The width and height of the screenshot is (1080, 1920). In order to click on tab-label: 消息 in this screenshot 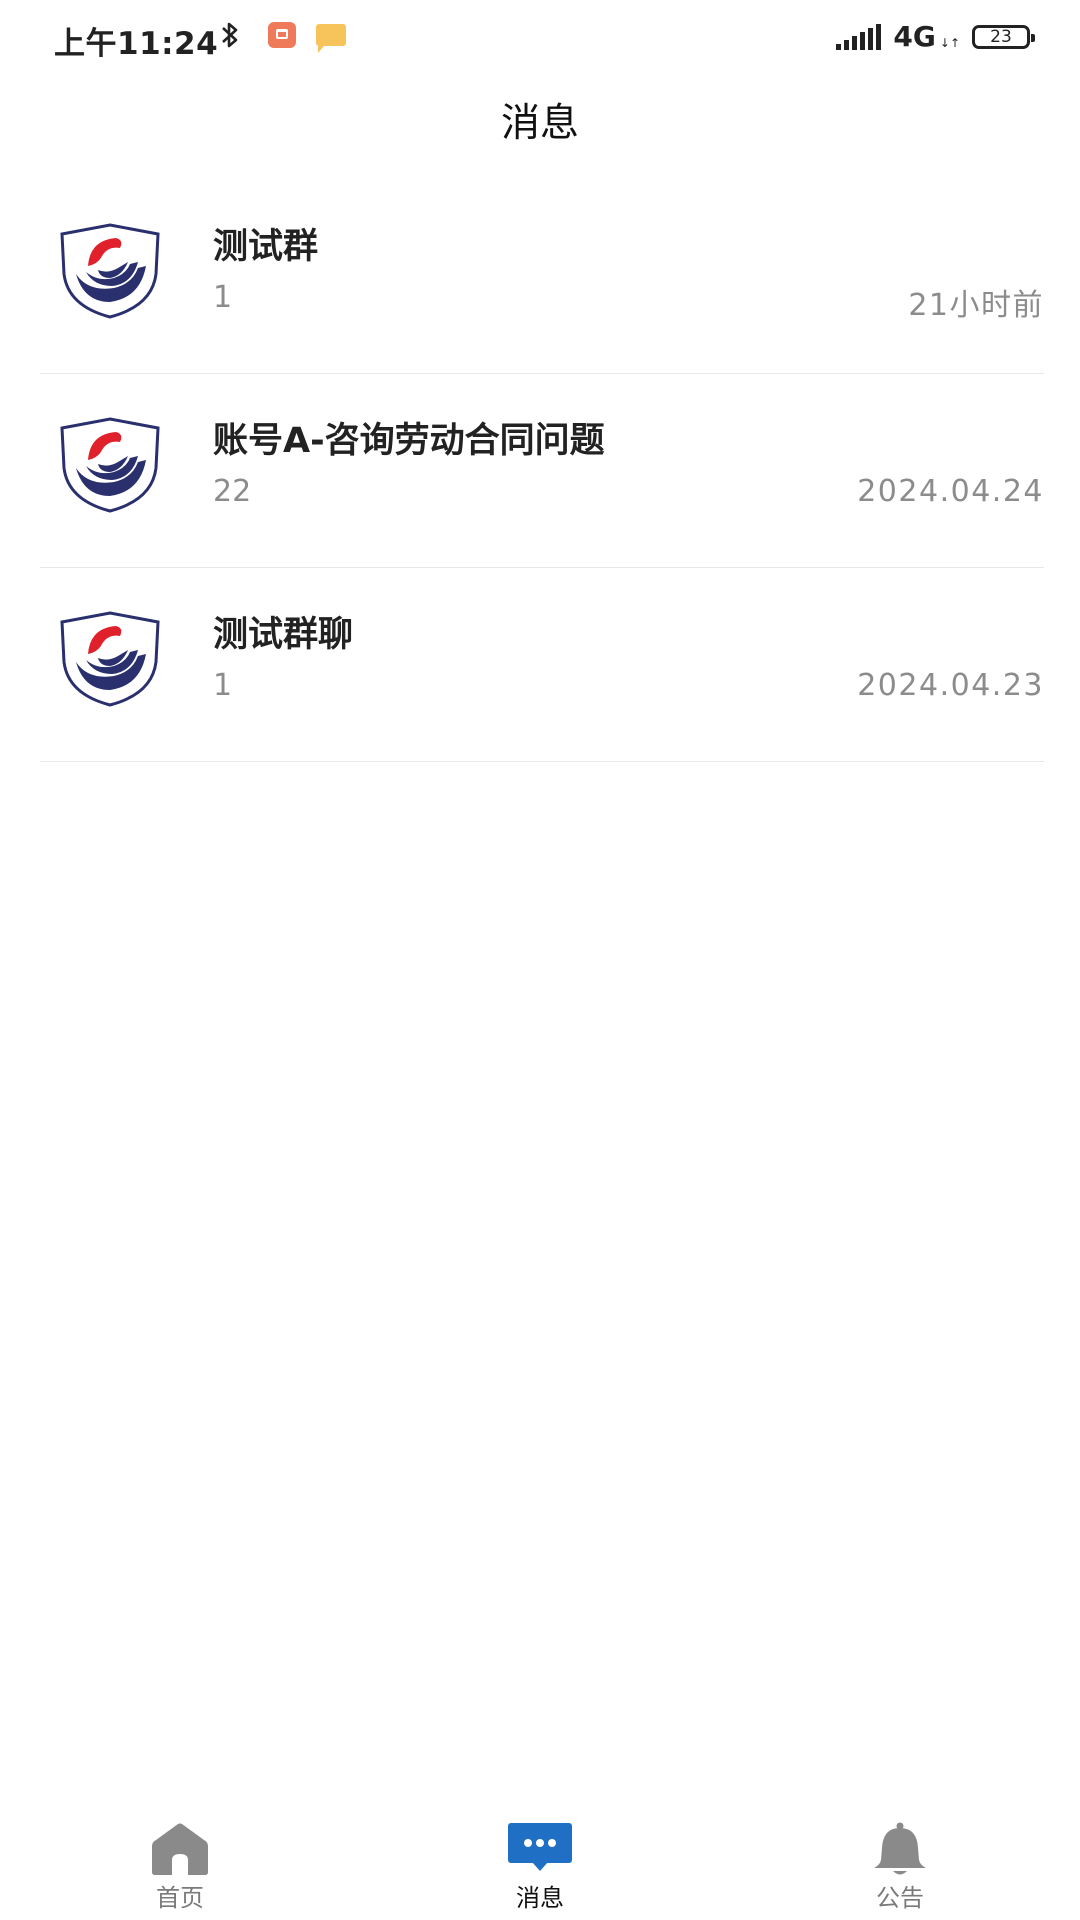, I will do `click(540, 1898)`.